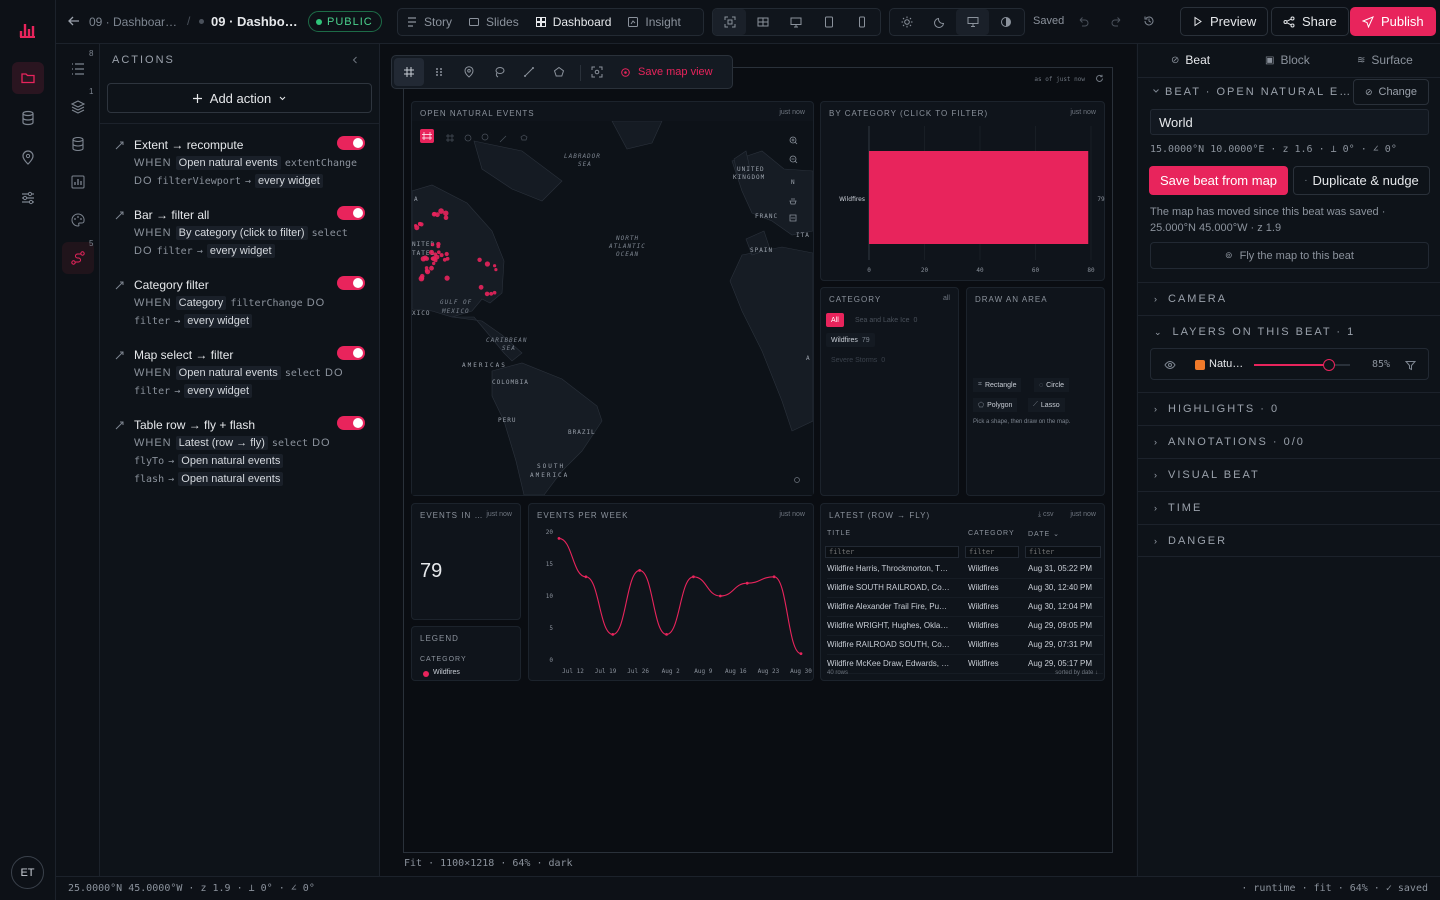 The width and height of the screenshot is (1440, 900). What do you see at coordinates (939, 22) in the screenshot?
I see `moon-icon` at bounding box center [939, 22].